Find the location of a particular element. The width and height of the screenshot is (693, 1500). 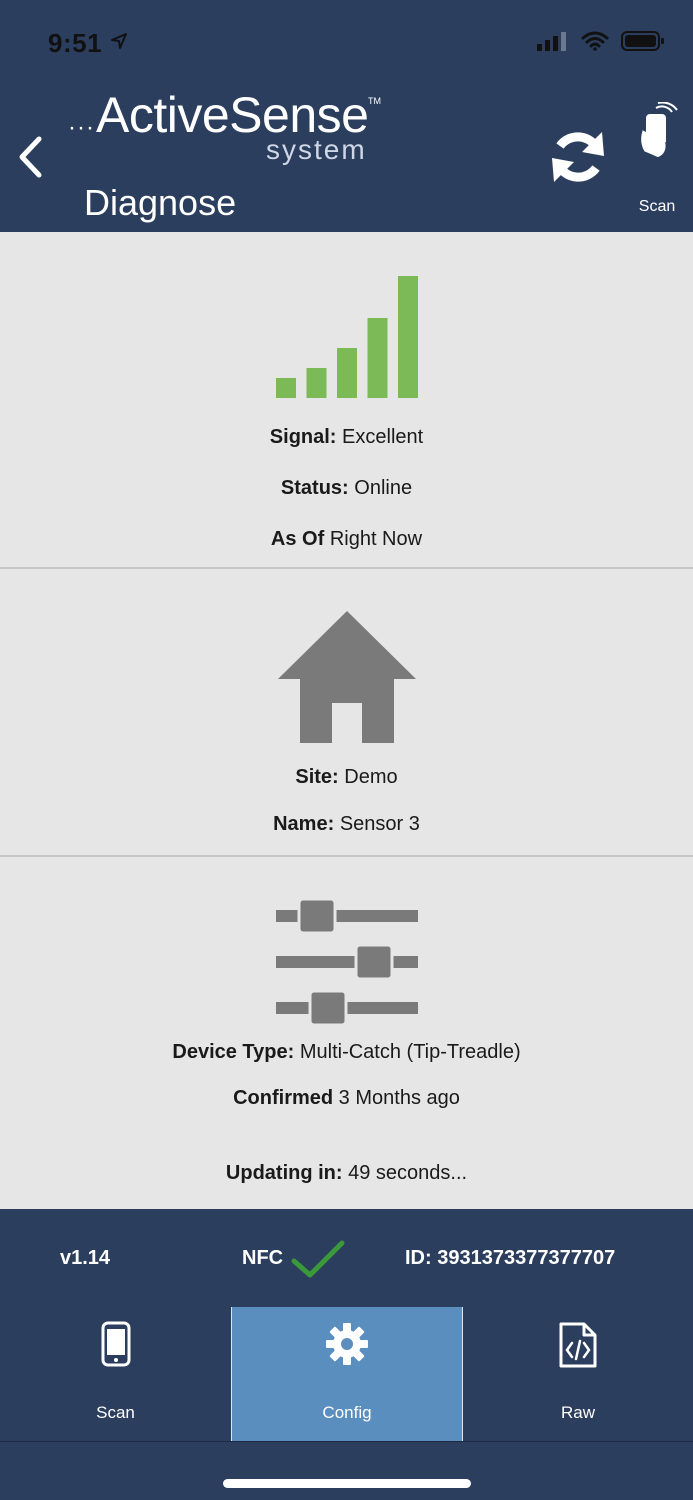

sliders-icon is located at coordinates (347, 962).